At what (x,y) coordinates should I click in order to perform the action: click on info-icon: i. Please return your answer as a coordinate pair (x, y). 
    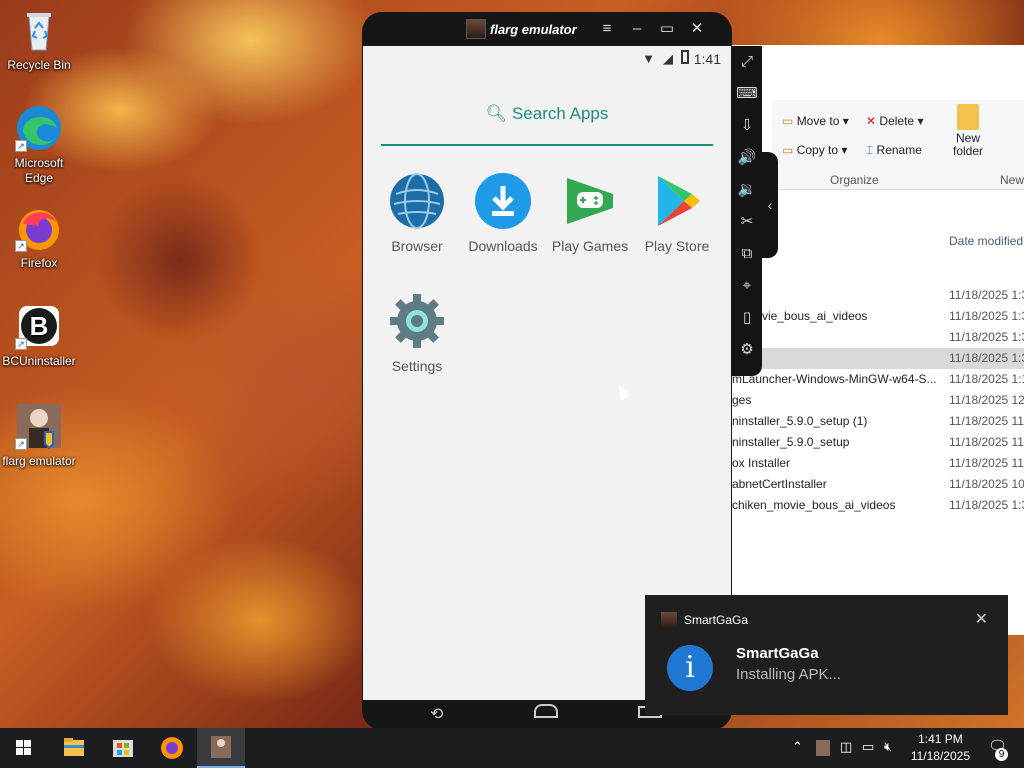
    Looking at the image, I should click on (690, 668).